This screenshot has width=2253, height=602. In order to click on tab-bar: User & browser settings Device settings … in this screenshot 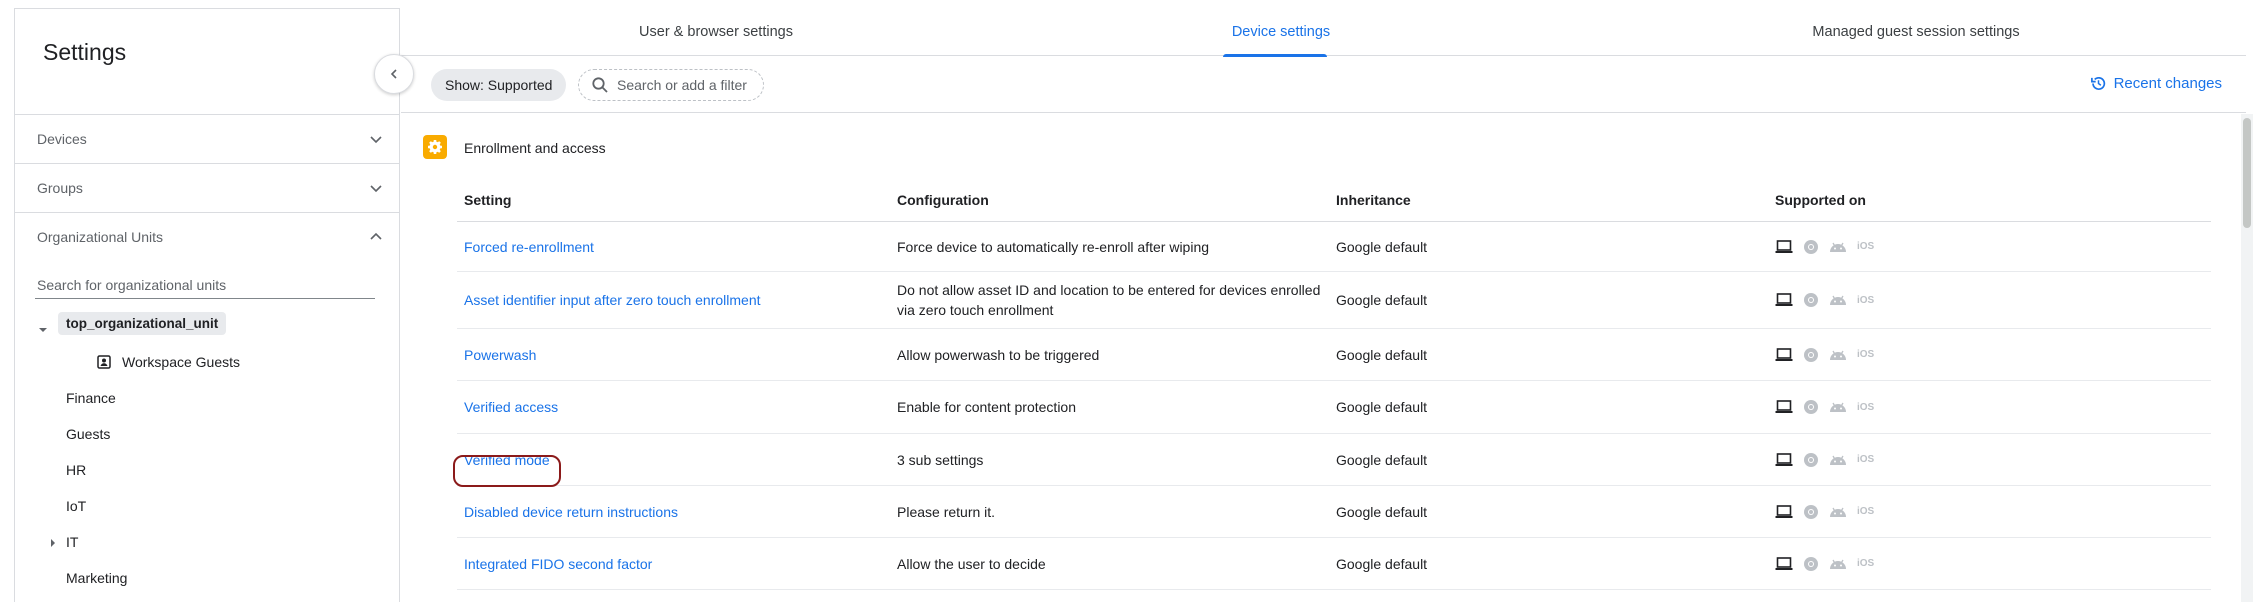, I will do `click(1323, 32)`.